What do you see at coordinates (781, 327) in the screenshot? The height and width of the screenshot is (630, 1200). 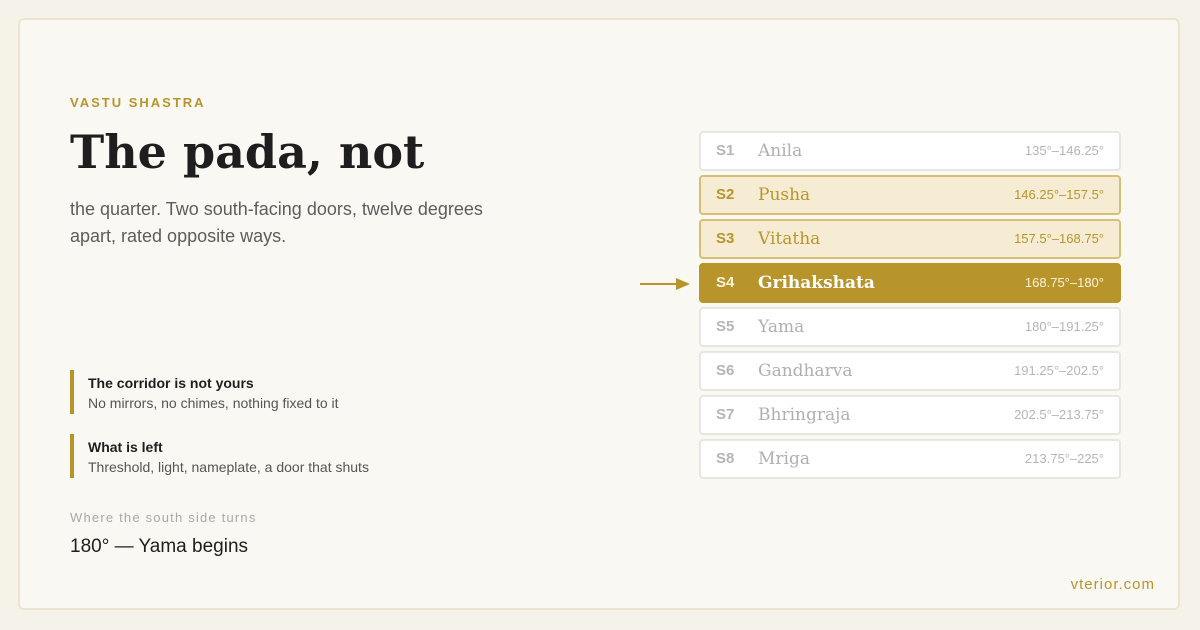 I see `pada-name: Yama` at bounding box center [781, 327].